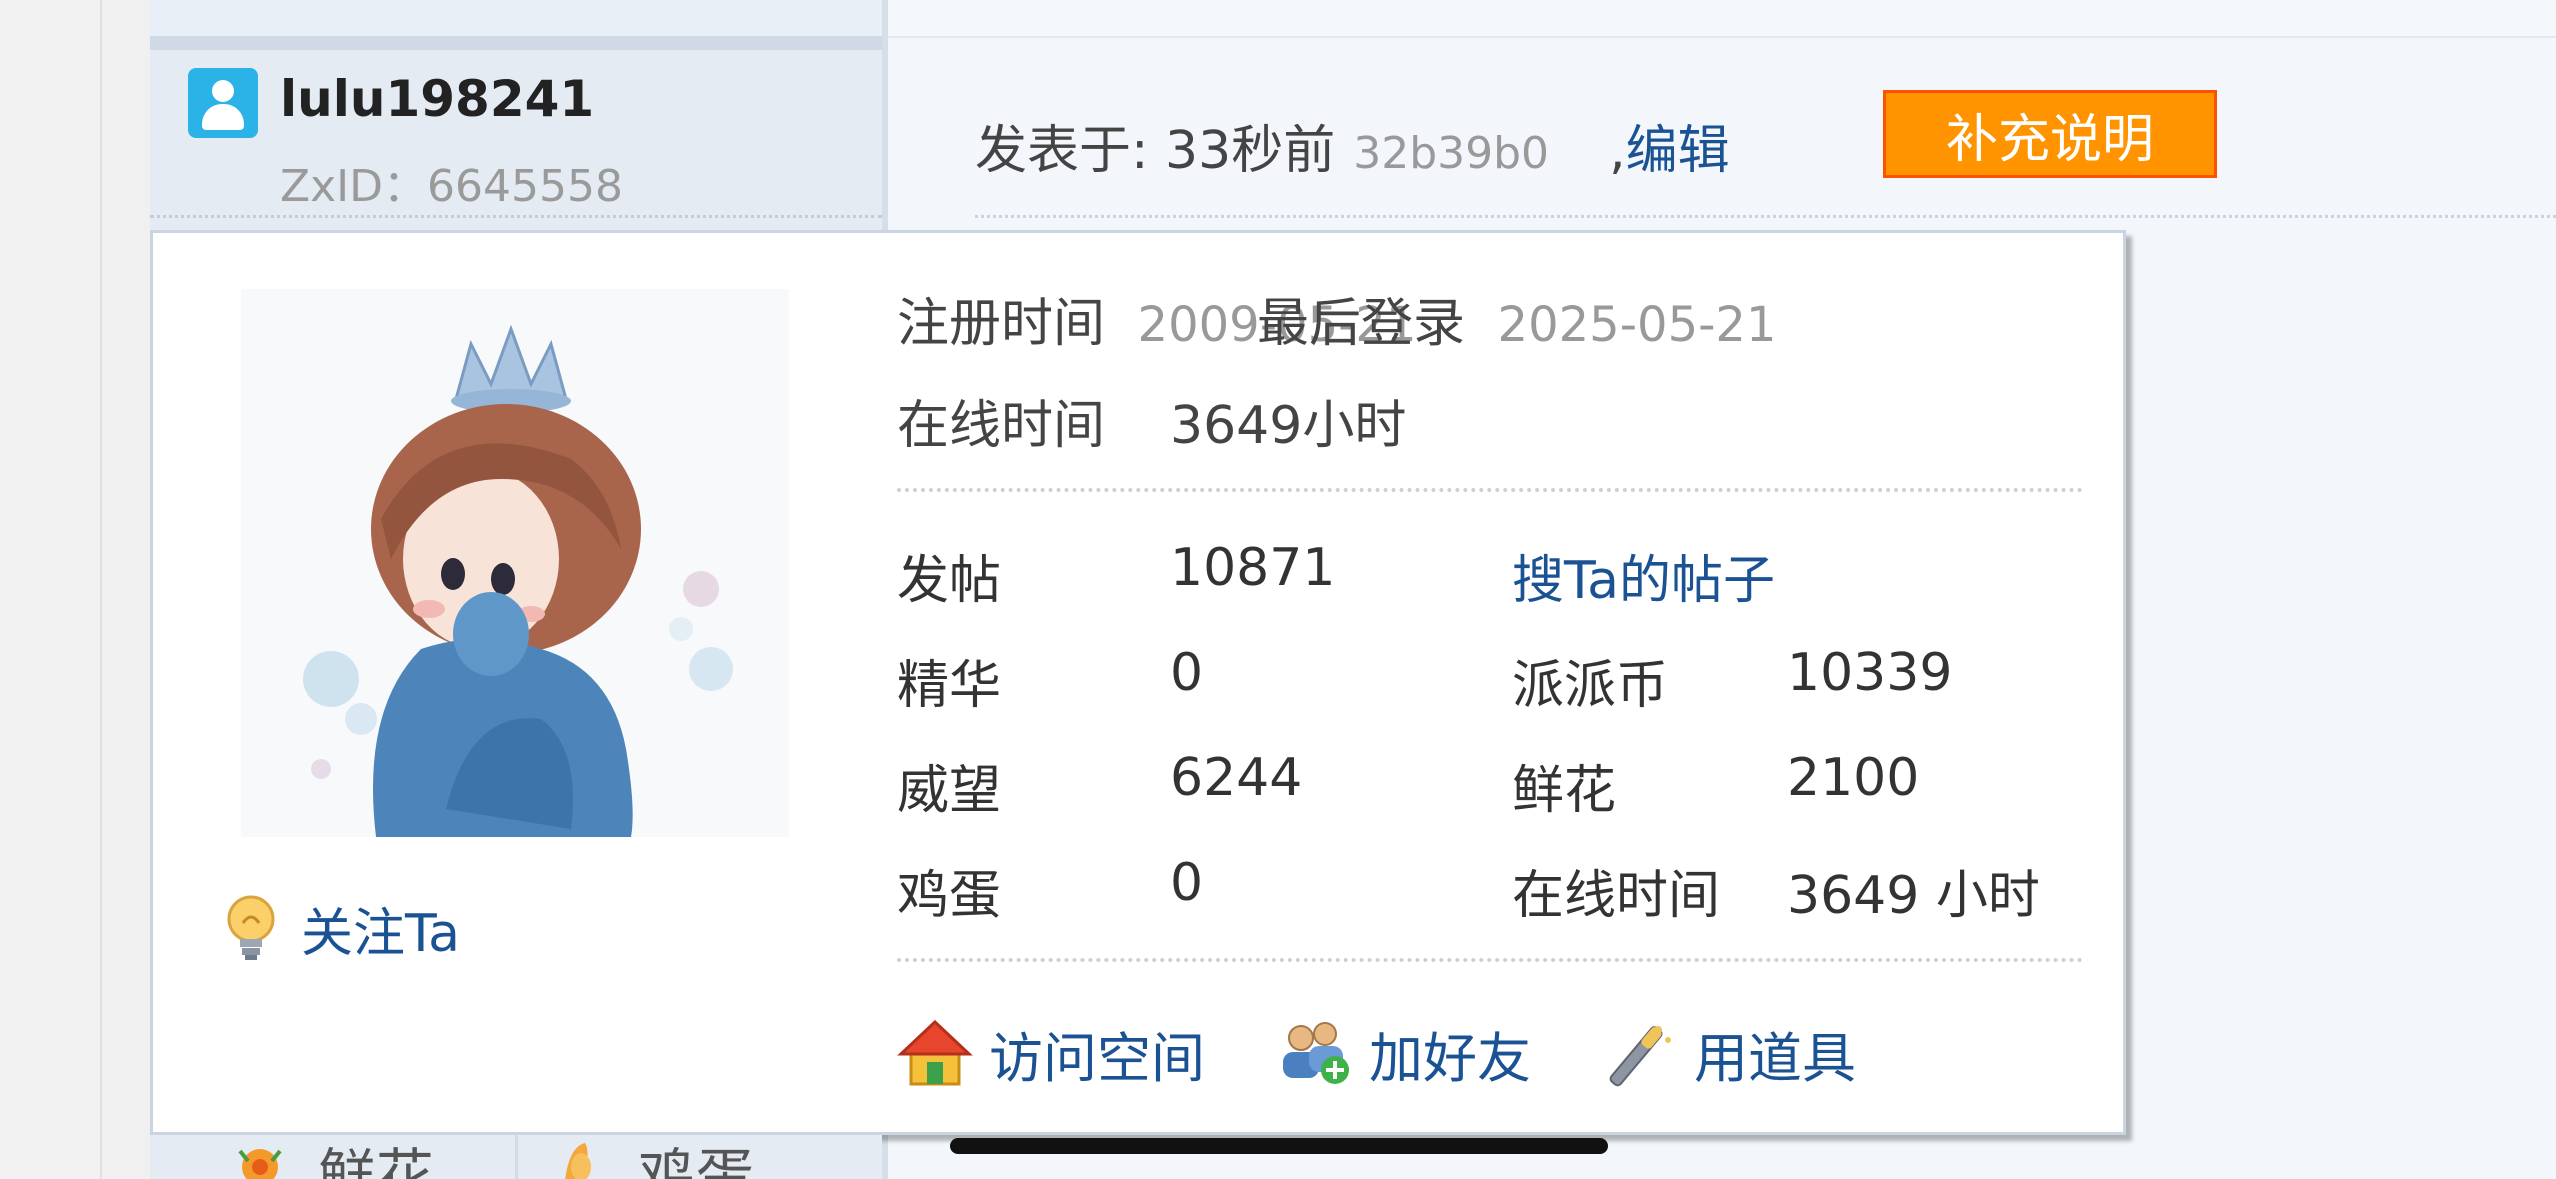 This screenshot has height=1179, width=2556. I want to click on register-label: 注册时间, so click(1001, 324).